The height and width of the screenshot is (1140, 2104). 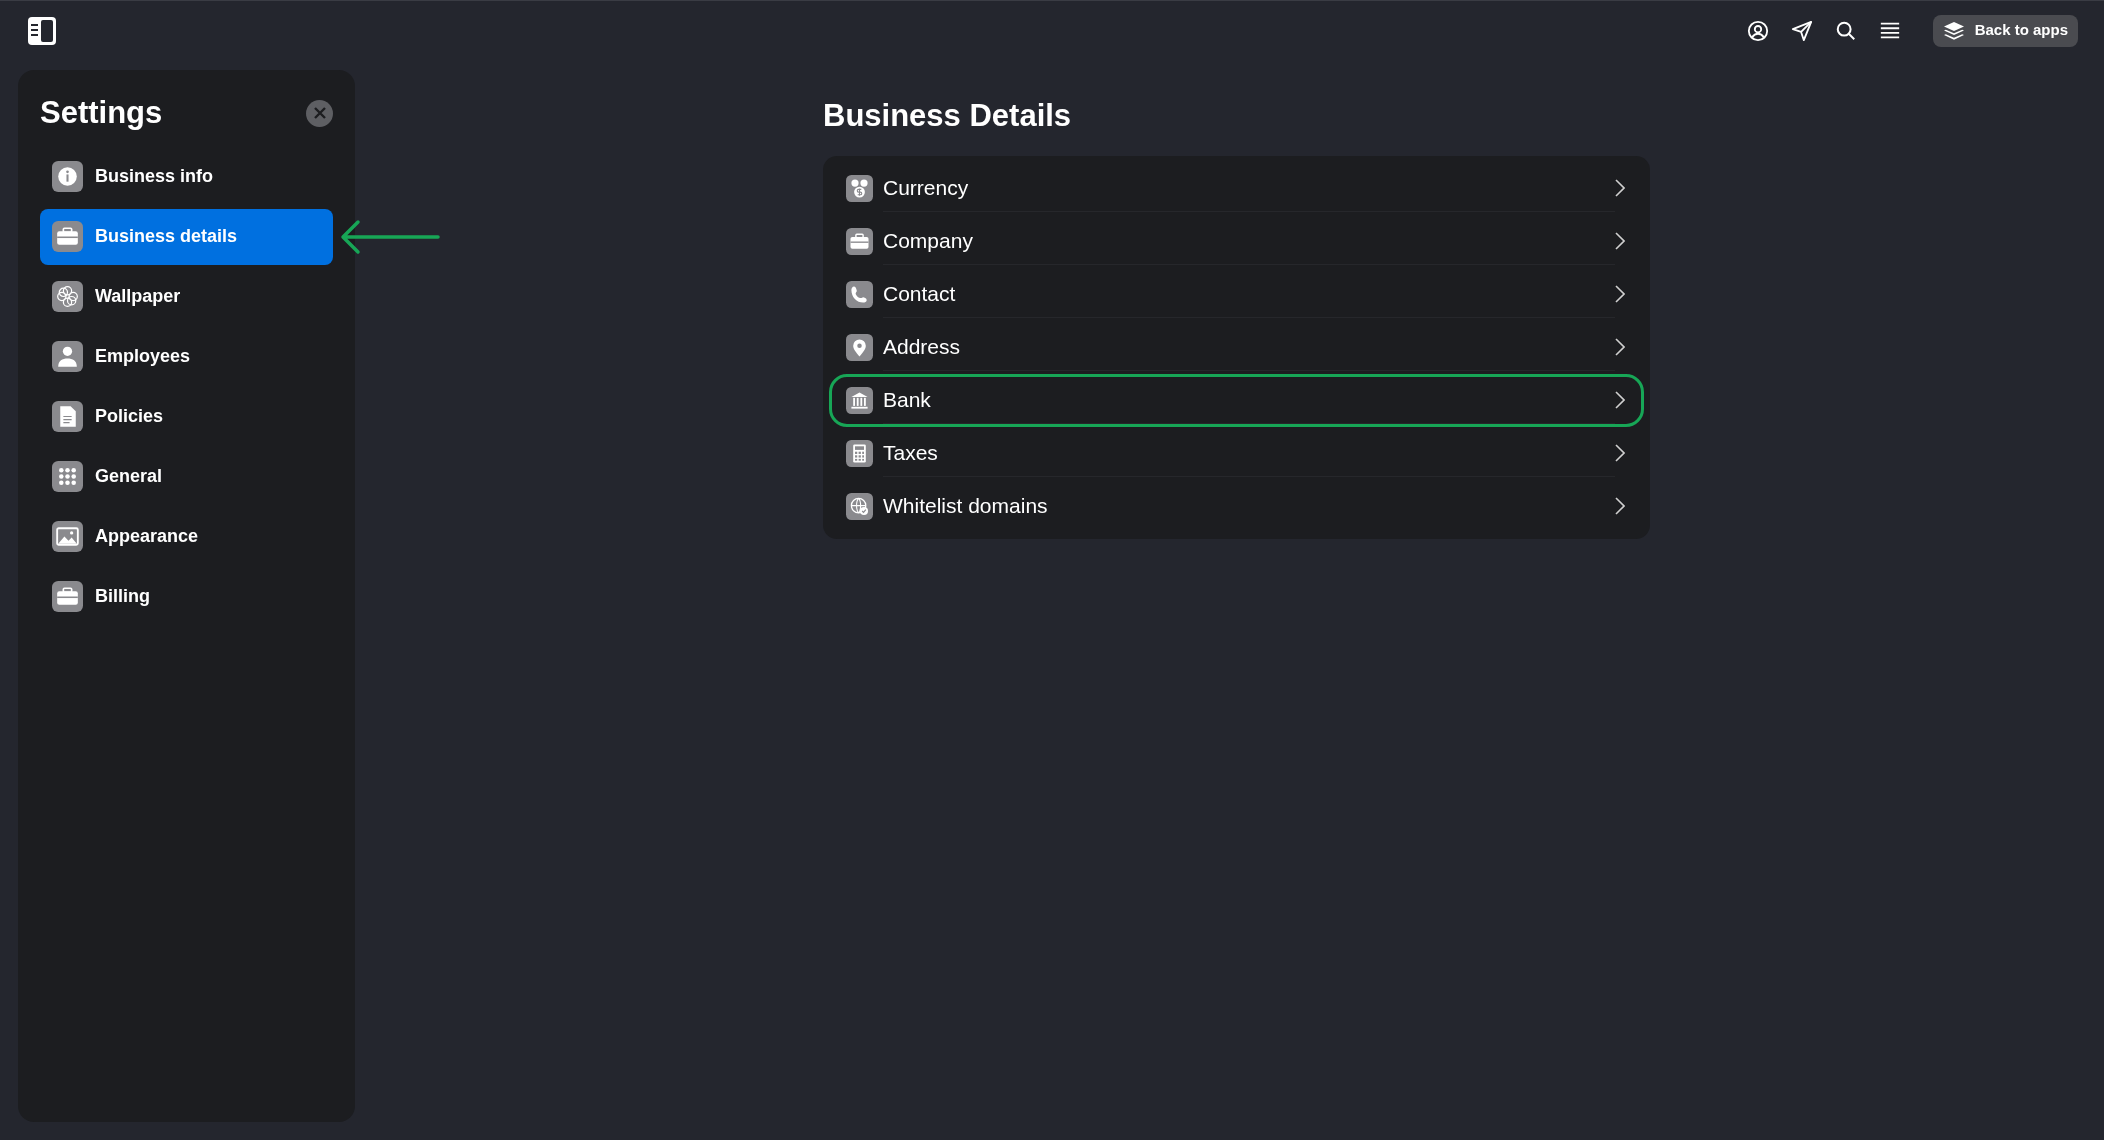 What do you see at coordinates (948, 116) in the screenshot?
I see `page-title: Business Details` at bounding box center [948, 116].